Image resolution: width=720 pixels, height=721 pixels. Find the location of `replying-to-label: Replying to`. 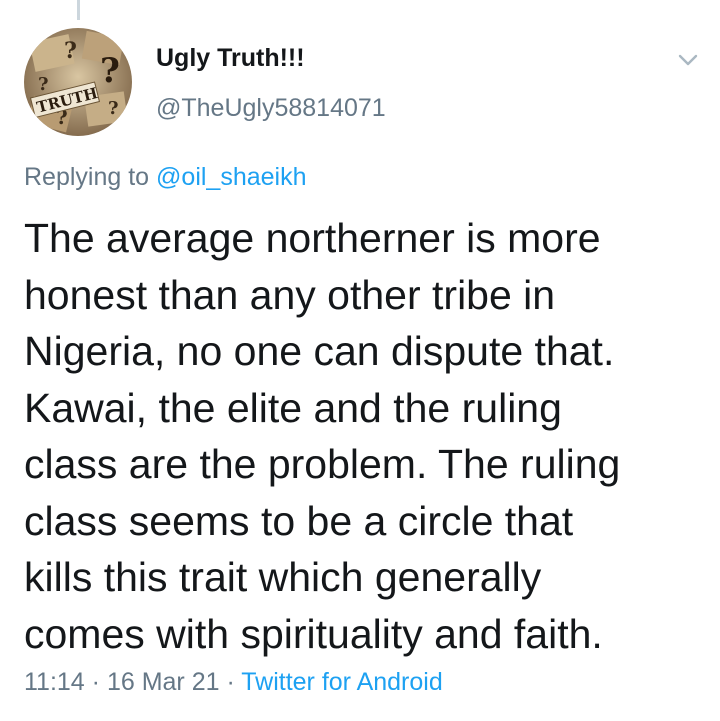

replying-to-label: Replying to is located at coordinates (90, 177).